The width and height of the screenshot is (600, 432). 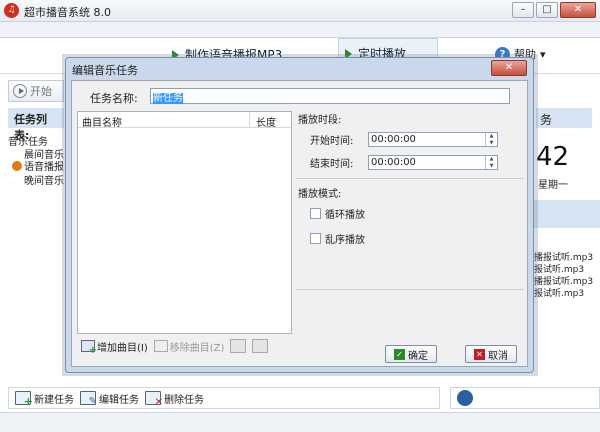 What do you see at coordinates (122, 348) in the screenshot?
I see `add-song-label: 增加曲目(I)` at bounding box center [122, 348].